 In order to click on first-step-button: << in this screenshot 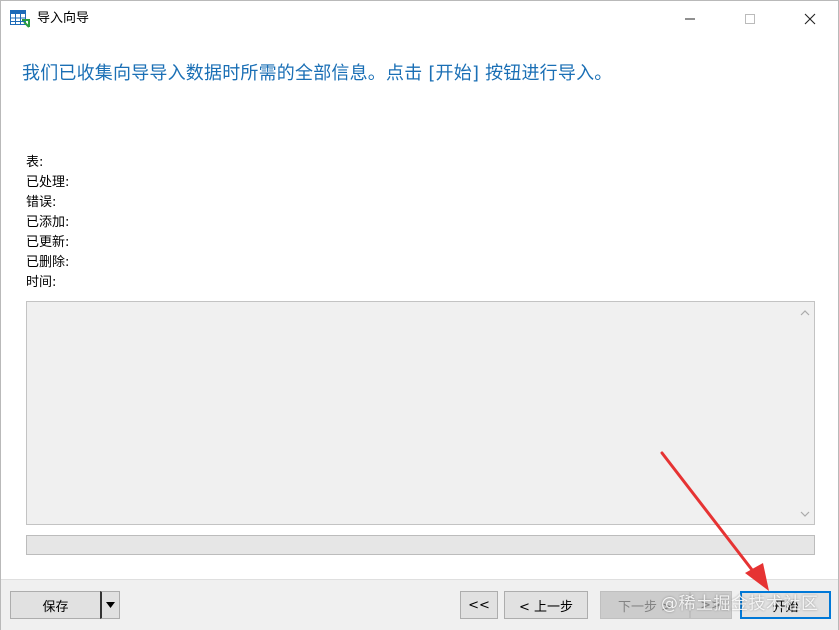, I will do `click(479, 605)`.